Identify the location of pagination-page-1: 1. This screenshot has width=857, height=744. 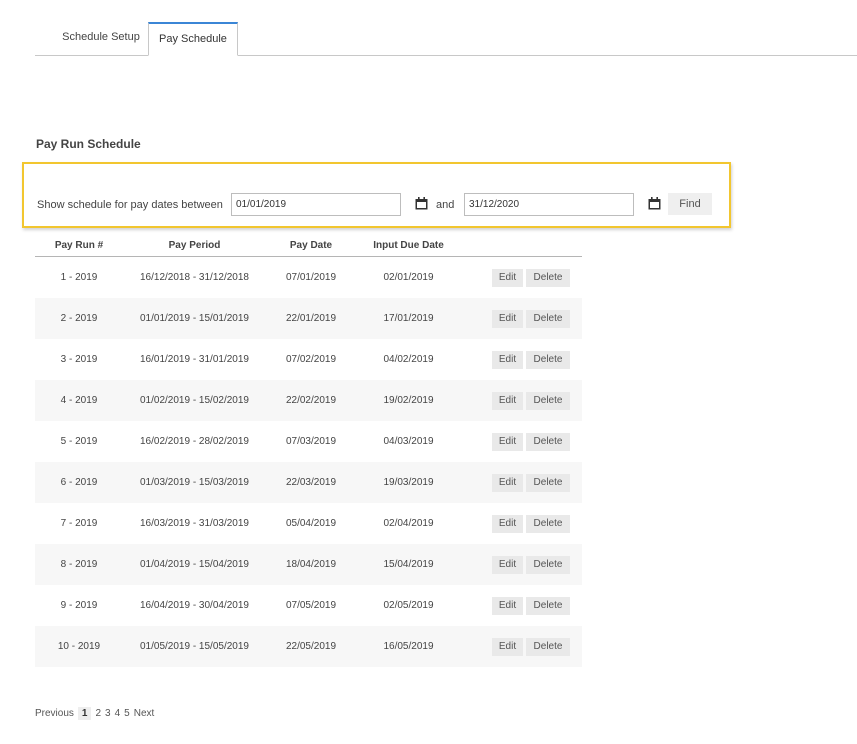
(84, 713).